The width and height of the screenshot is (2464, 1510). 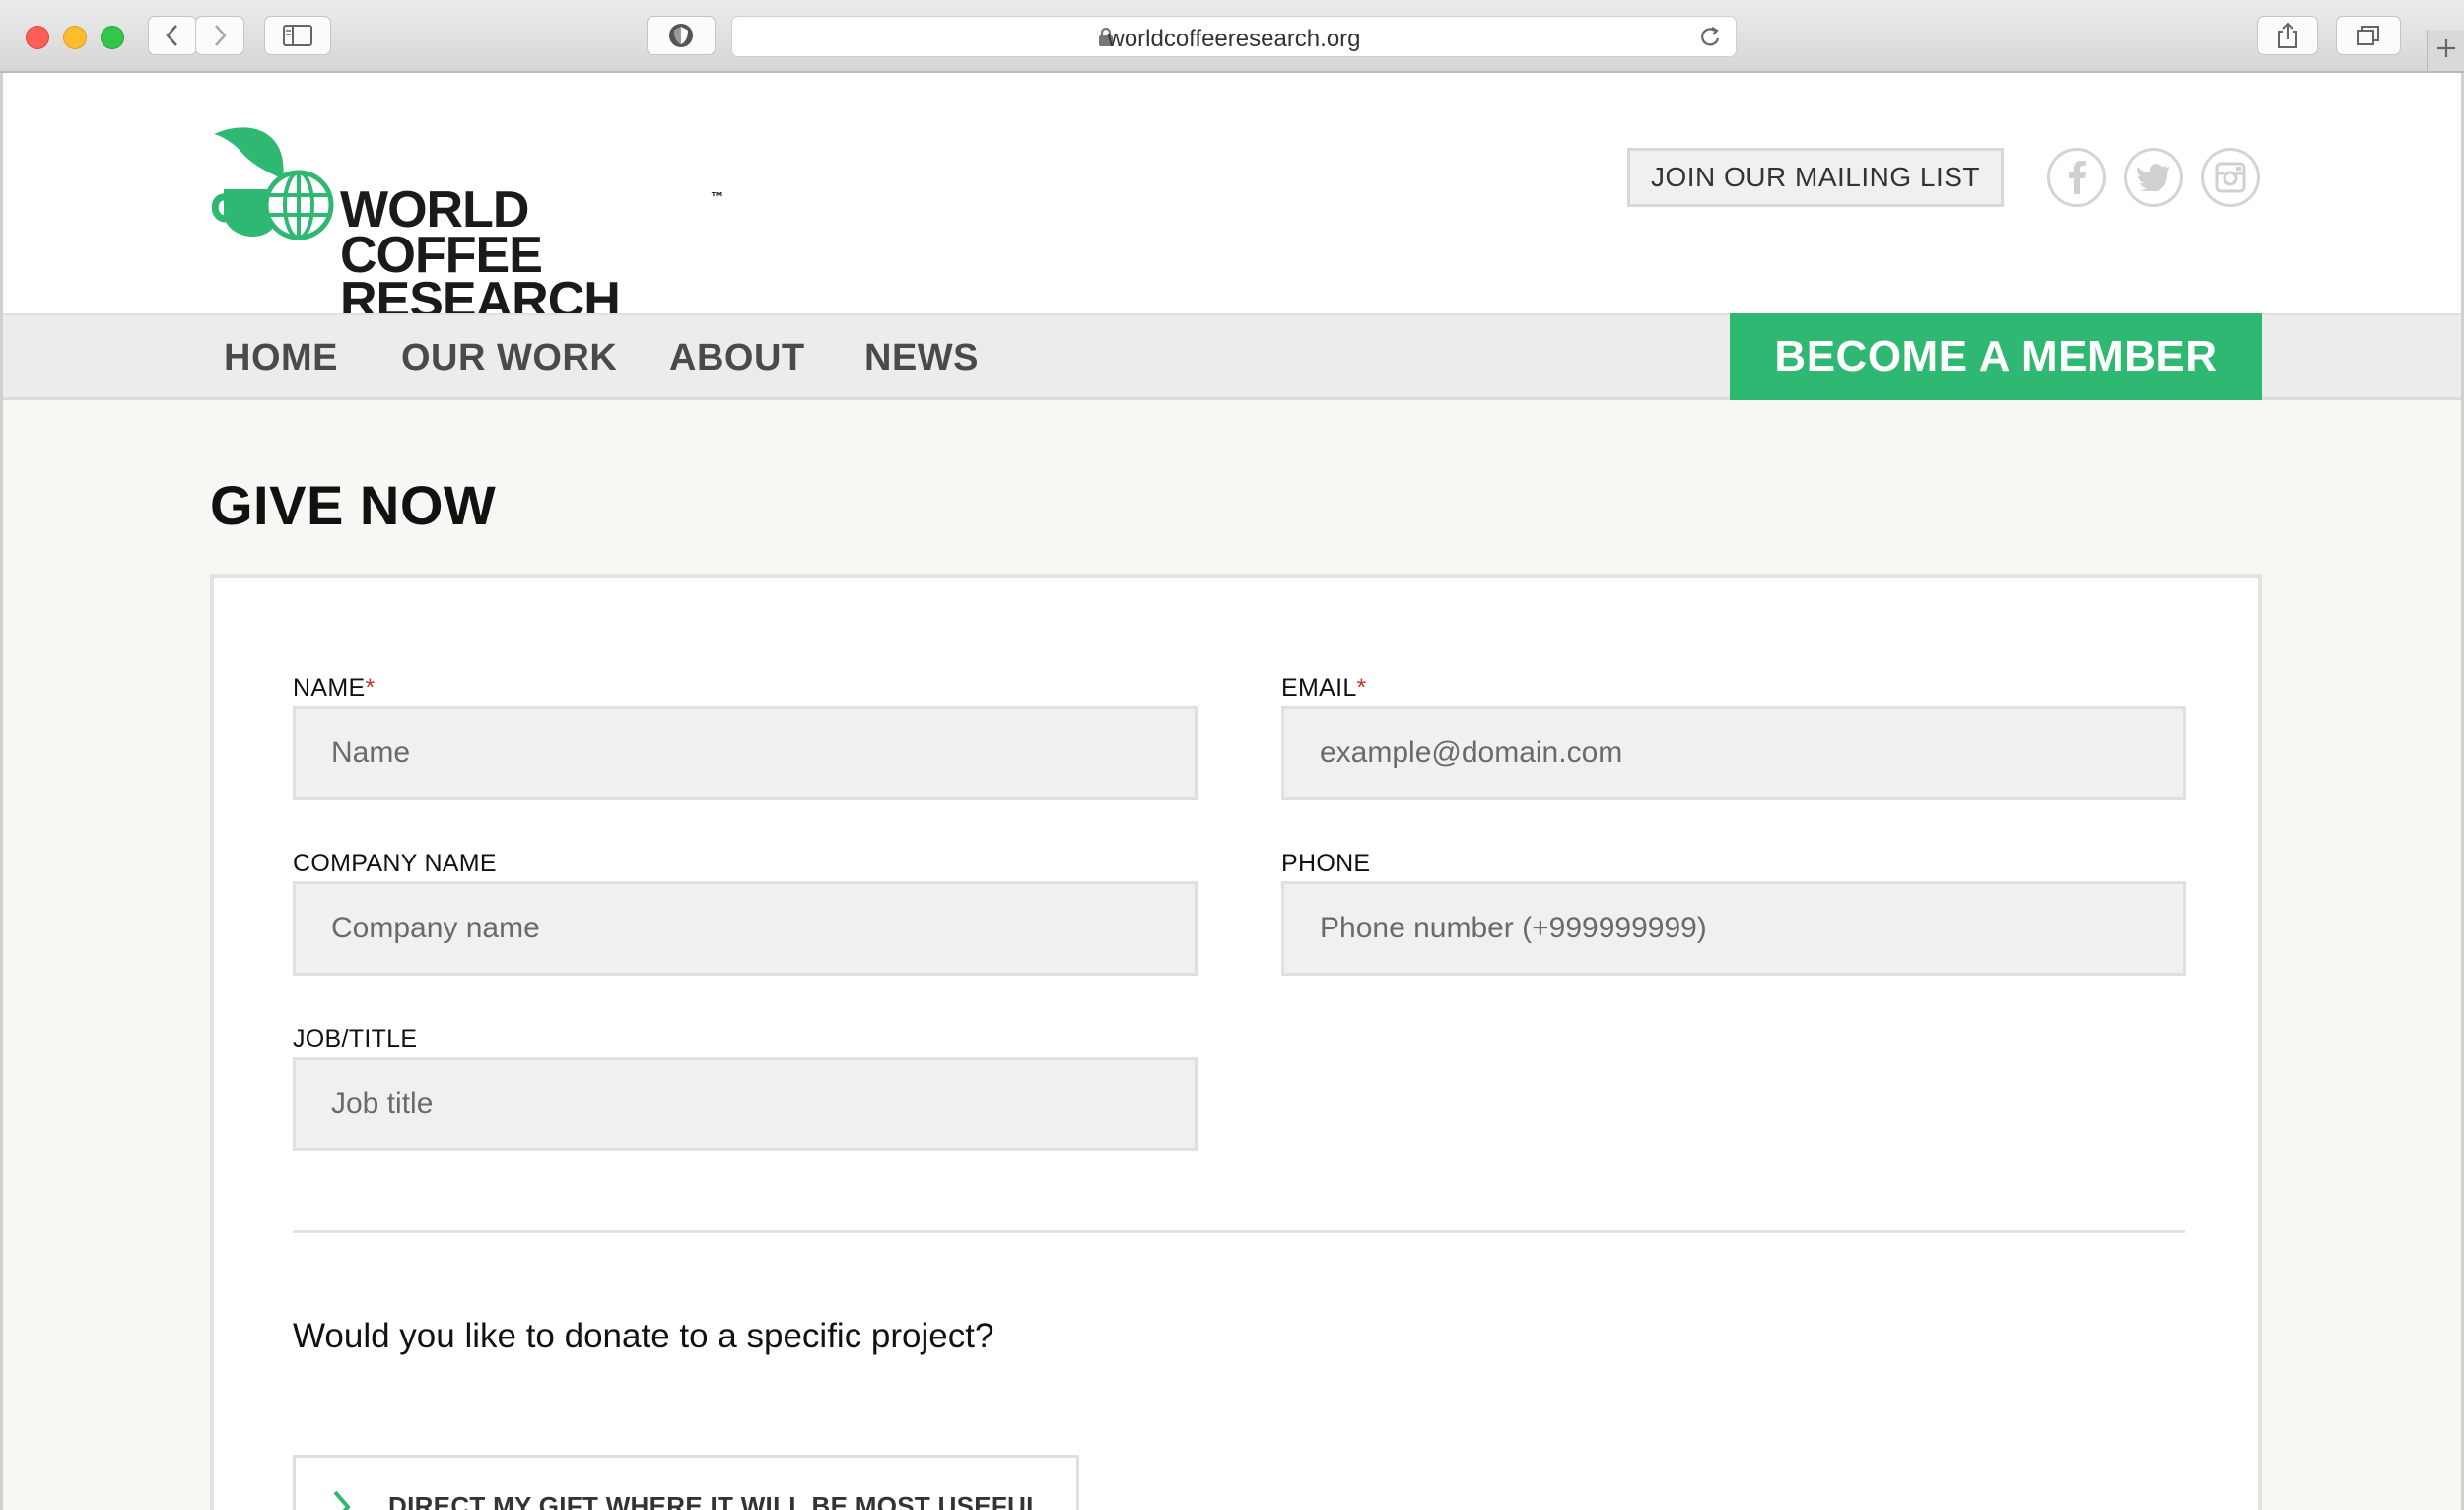 I want to click on forward-button, so click(x=219, y=35).